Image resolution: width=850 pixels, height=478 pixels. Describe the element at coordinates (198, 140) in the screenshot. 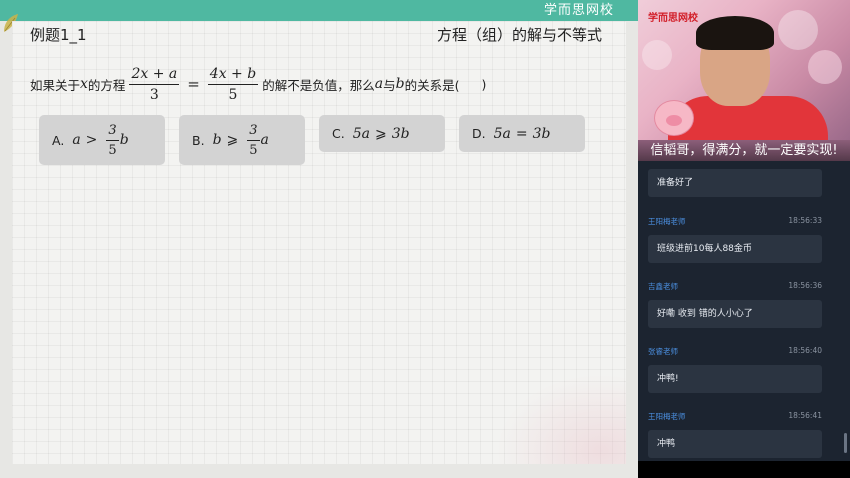

I see `option-b-label: B.` at that location.